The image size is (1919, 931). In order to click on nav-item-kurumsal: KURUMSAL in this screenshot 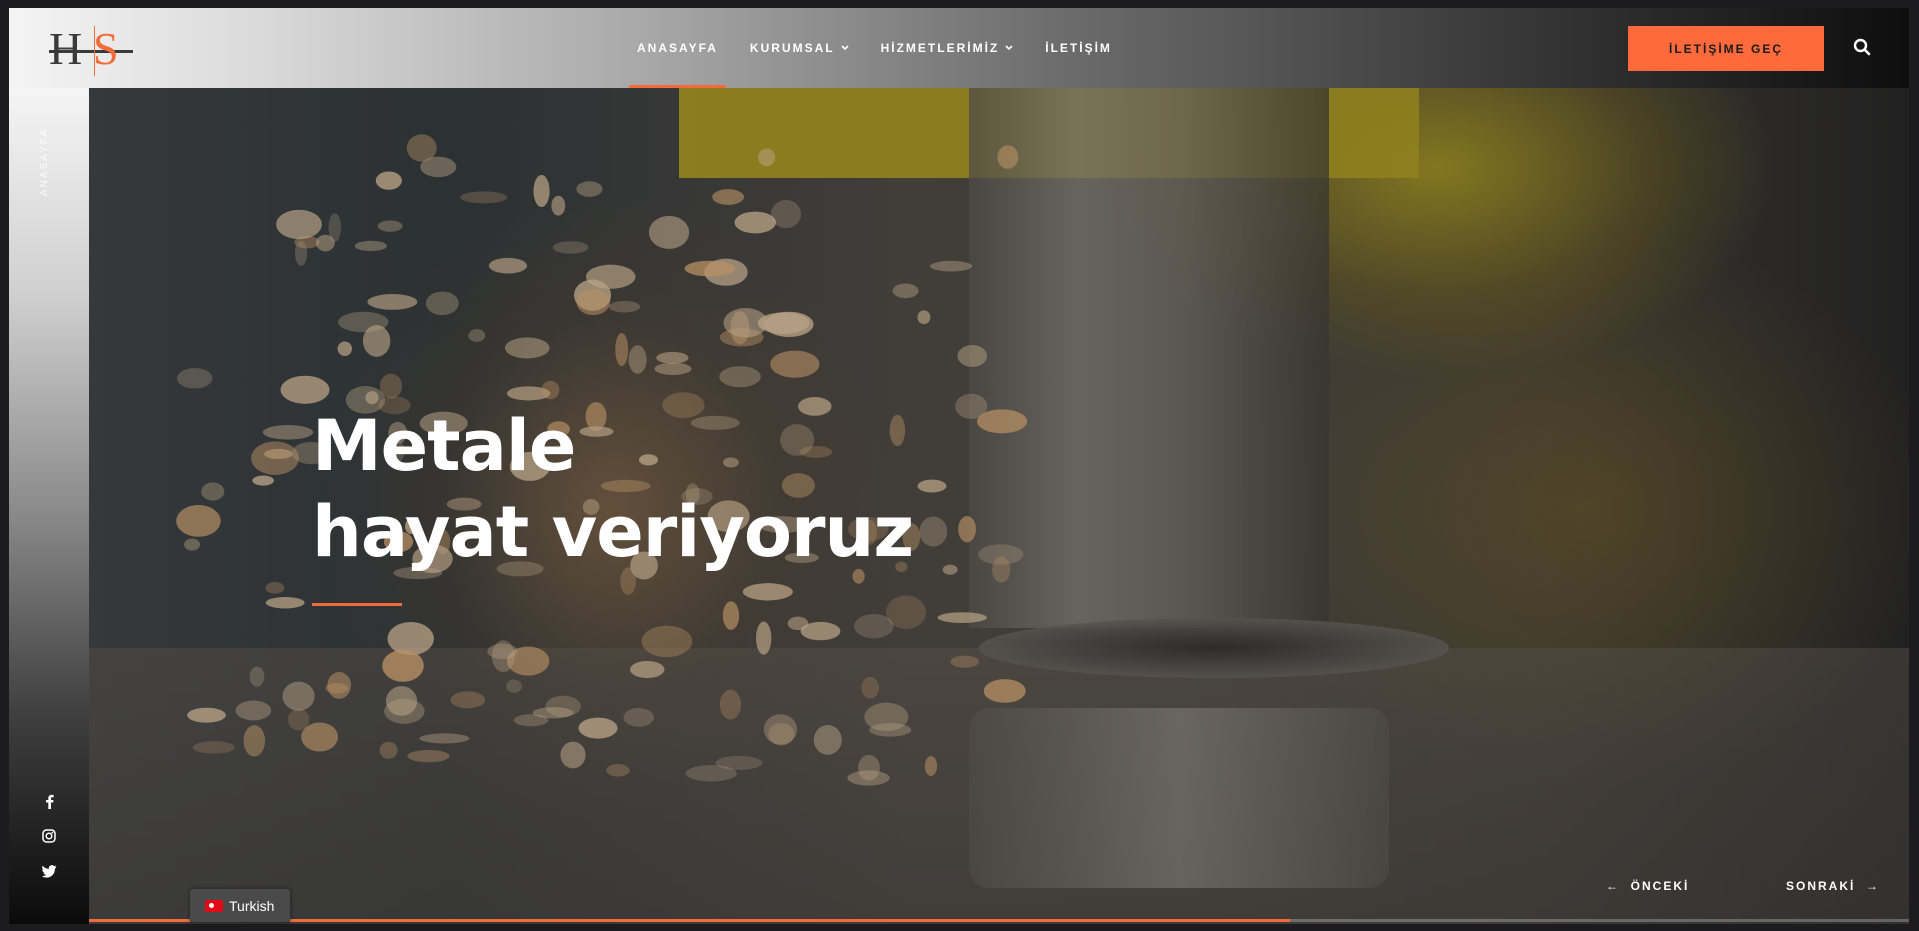, I will do `click(799, 48)`.